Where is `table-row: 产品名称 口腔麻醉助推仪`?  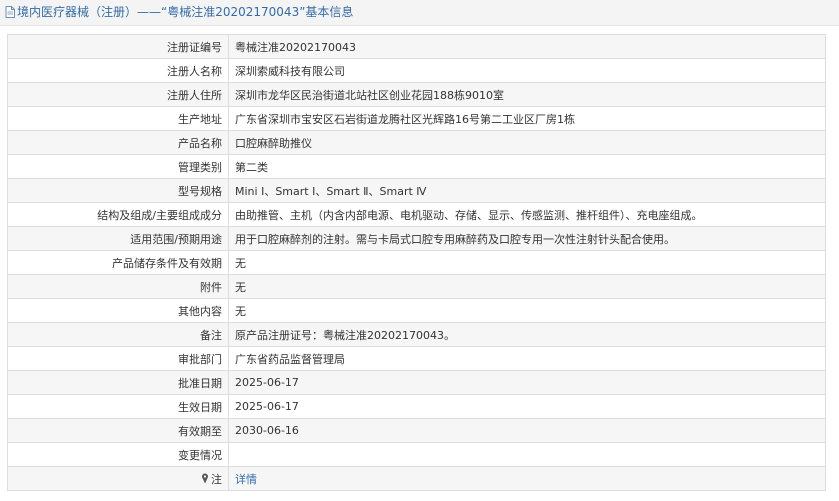 table-row: 产品名称 口腔麻醉助推仪 is located at coordinates (416, 142).